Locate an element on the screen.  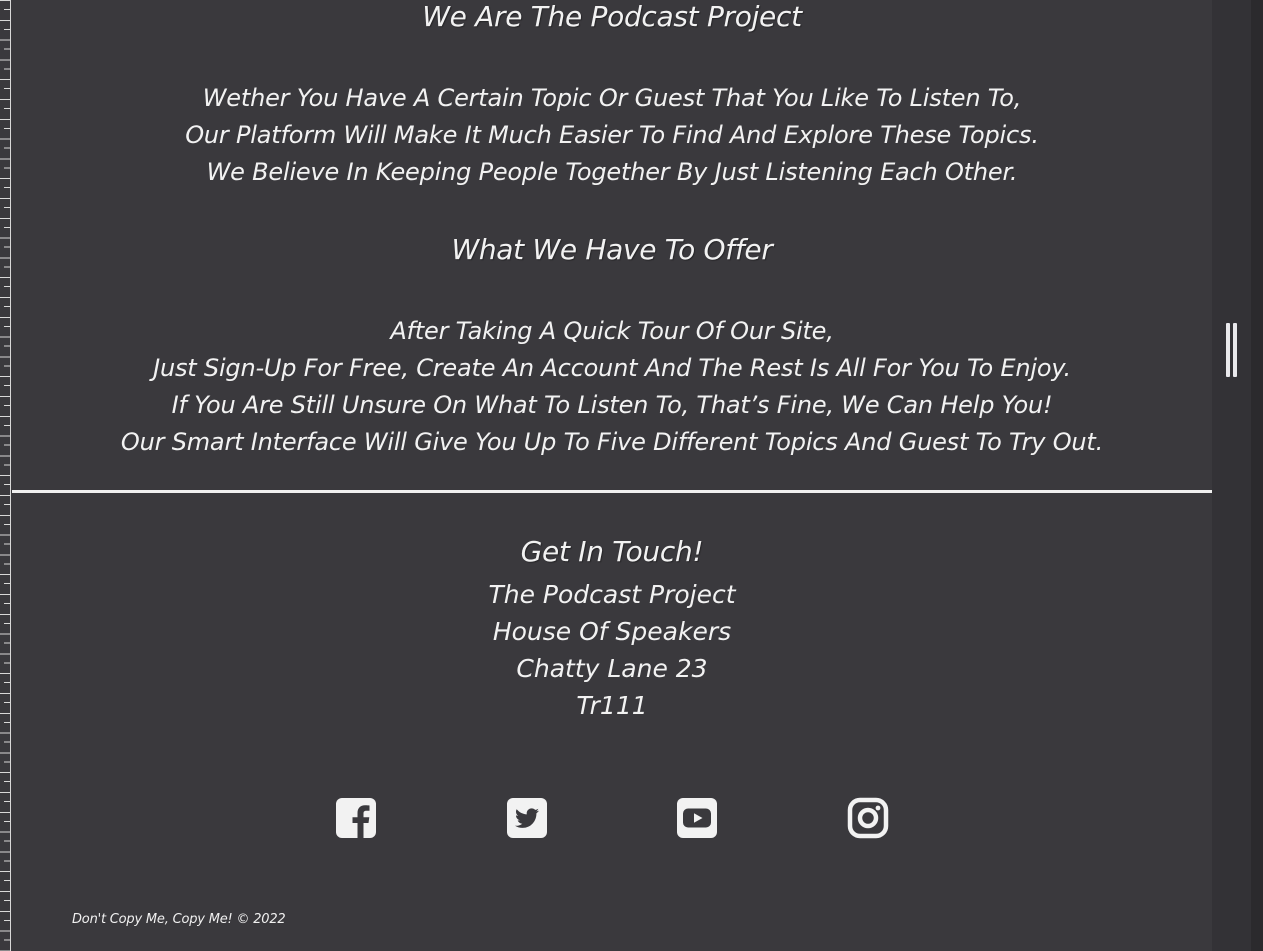
page-ruler is located at coordinates (5, 475).